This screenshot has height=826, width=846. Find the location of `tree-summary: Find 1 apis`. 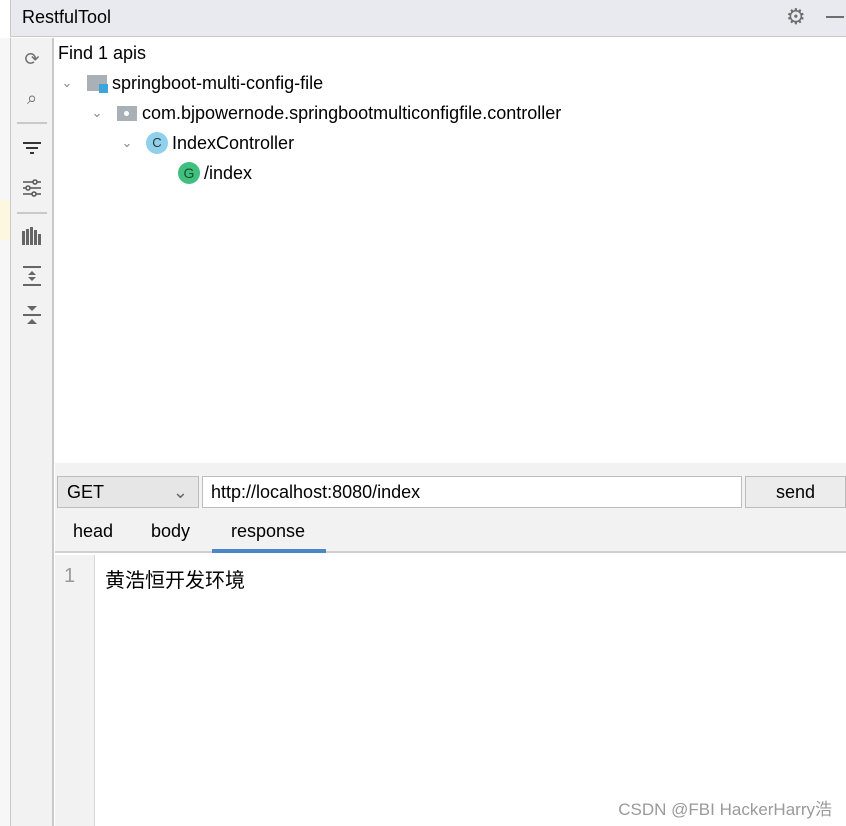

tree-summary: Find 1 apis is located at coordinates (102, 52).